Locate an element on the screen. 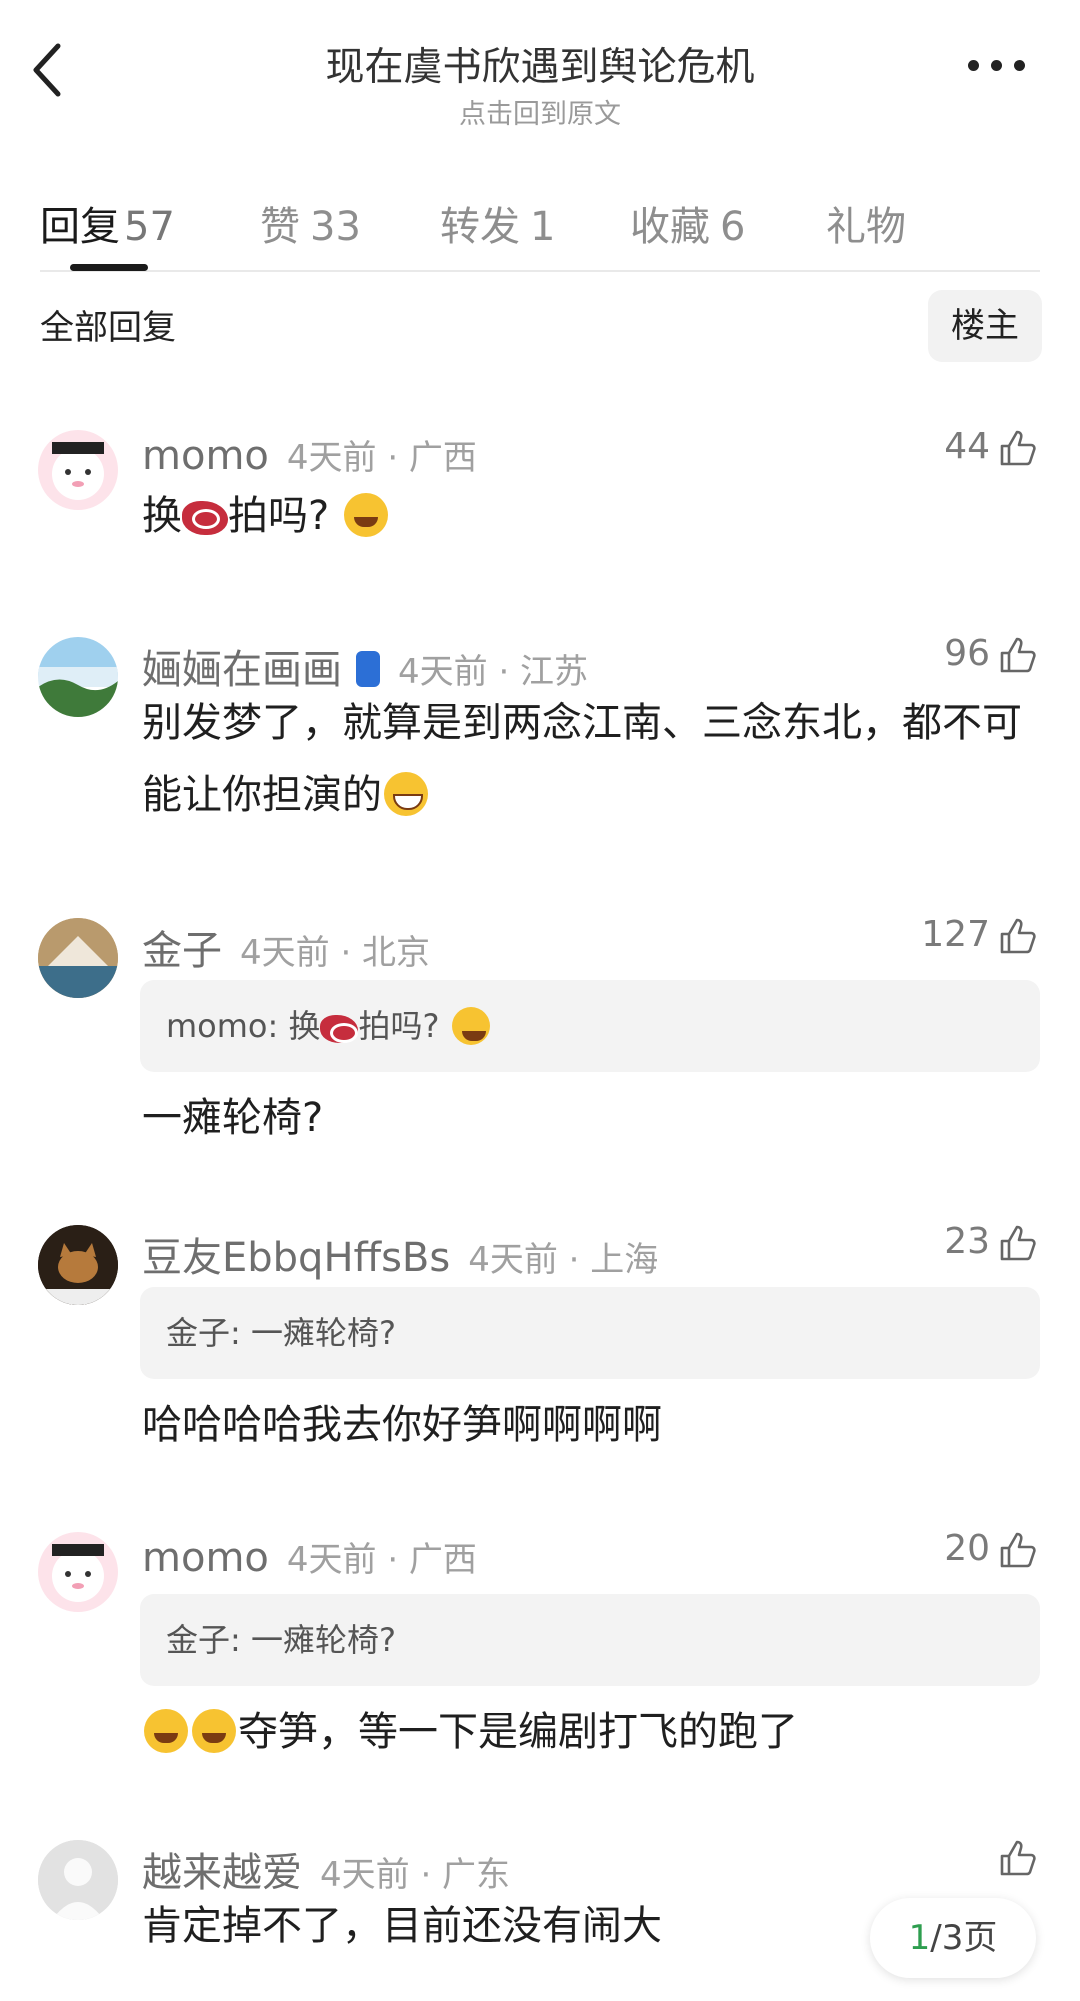 This screenshot has width=1080, height=2001. like-count: 20 is located at coordinates (967, 1548).